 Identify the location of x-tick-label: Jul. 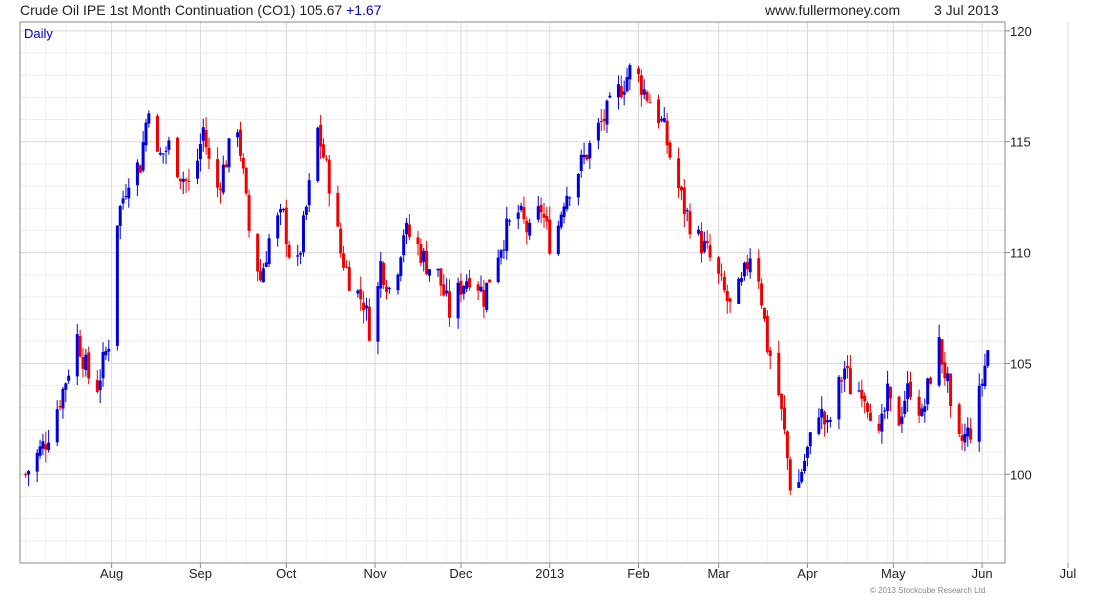
(1068, 573).